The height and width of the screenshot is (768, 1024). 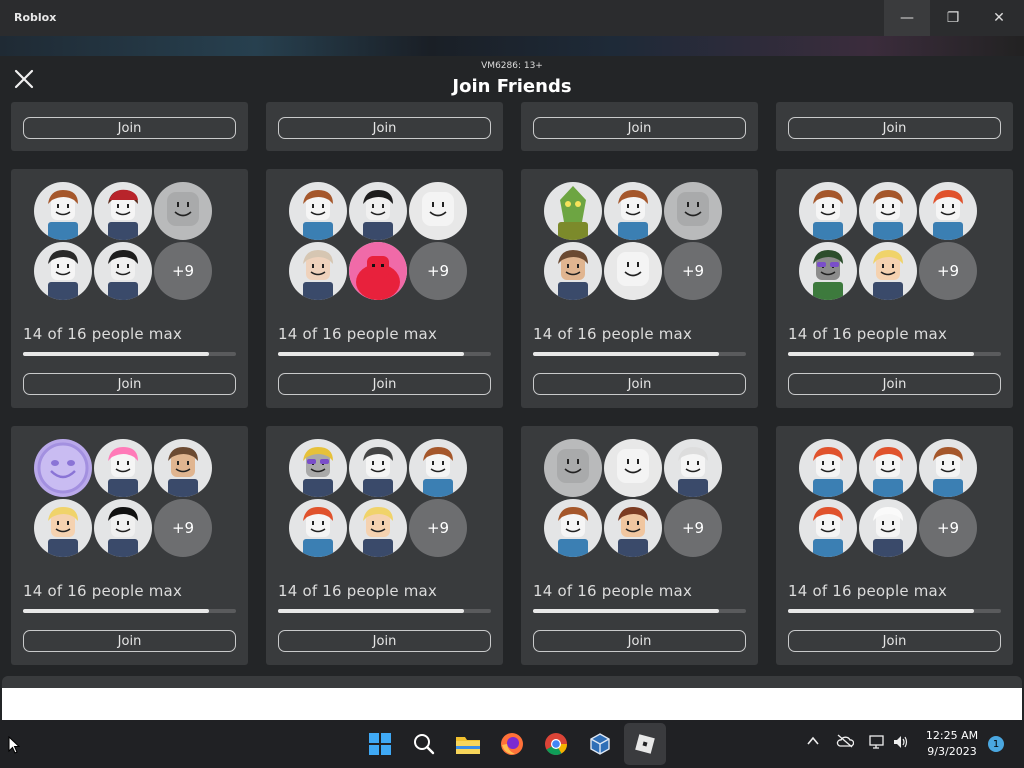 What do you see at coordinates (953, 18) in the screenshot?
I see `maximize-button: ❐` at bounding box center [953, 18].